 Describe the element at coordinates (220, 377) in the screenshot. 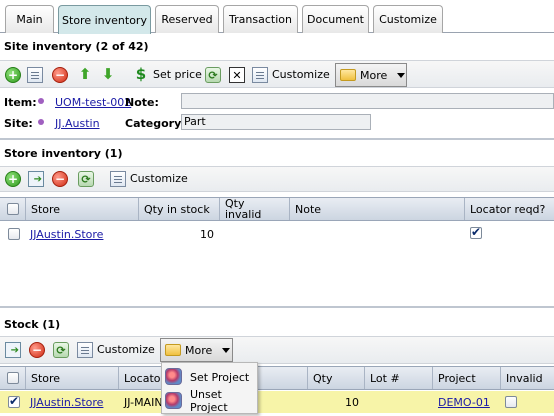

I see `menu-item-label: Set Project` at that location.